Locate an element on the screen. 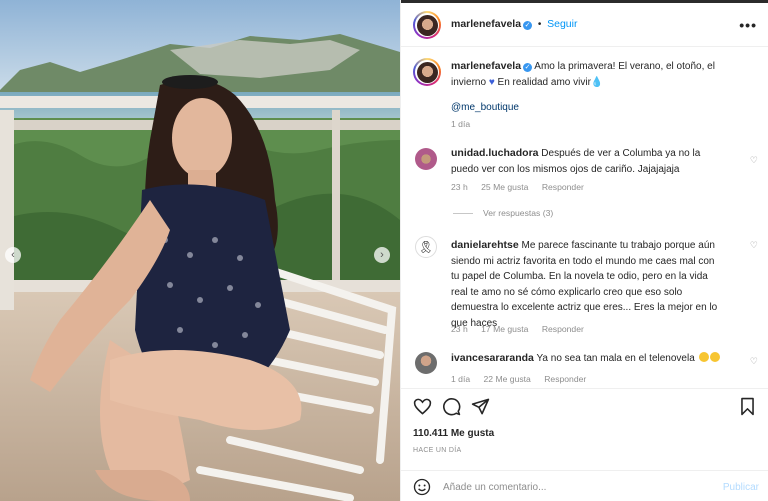 This screenshot has width=768, height=501. comment-2-username: danielarehtse is located at coordinates (485, 245).